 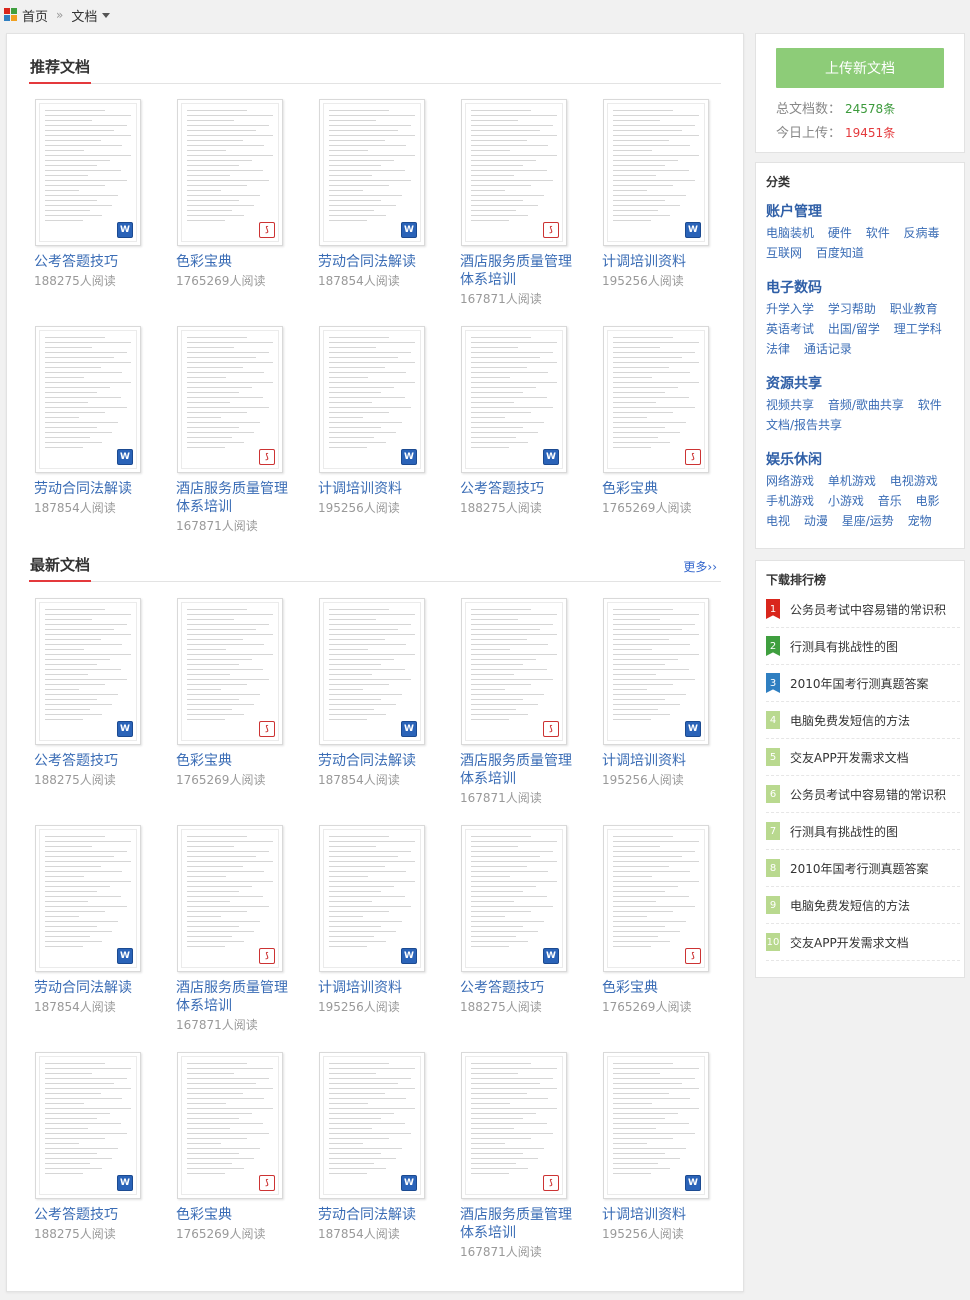 I want to click on chevron-down-icon, so click(x=106, y=15).